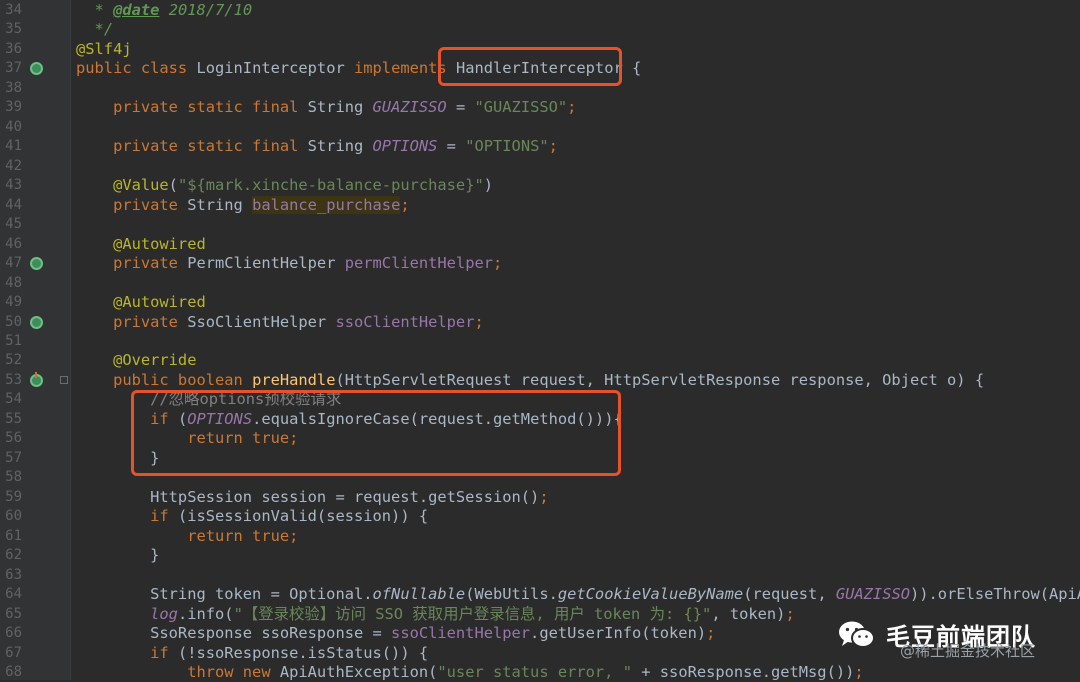 Image resolution: width=1080 pixels, height=682 pixels. I want to click on line-number: 66, so click(13, 633).